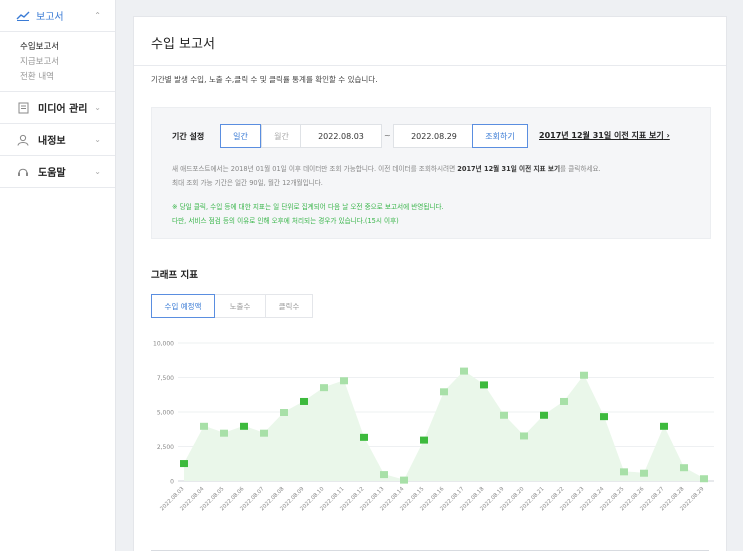  I want to click on end-date-input: 2022.08.29, so click(434, 136).